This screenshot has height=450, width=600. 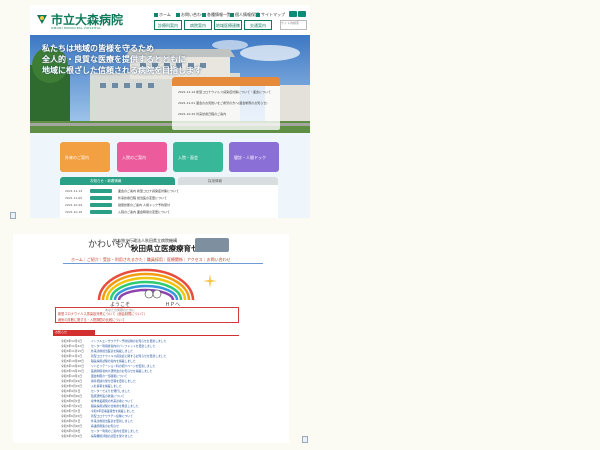 What do you see at coordinates (151, 436) in the screenshot?
I see `table-row: 令和3年4月15日 病院機能評価の認定を受けました` at bounding box center [151, 436].